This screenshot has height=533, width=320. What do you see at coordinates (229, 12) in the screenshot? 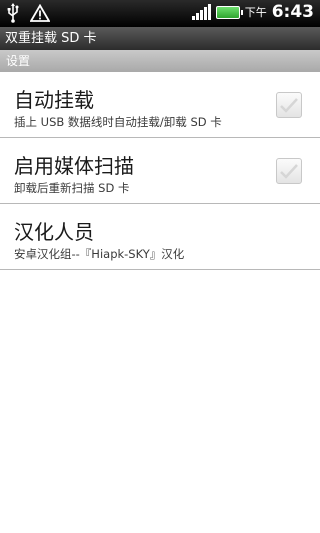
I see `battery-icon` at bounding box center [229, 12].